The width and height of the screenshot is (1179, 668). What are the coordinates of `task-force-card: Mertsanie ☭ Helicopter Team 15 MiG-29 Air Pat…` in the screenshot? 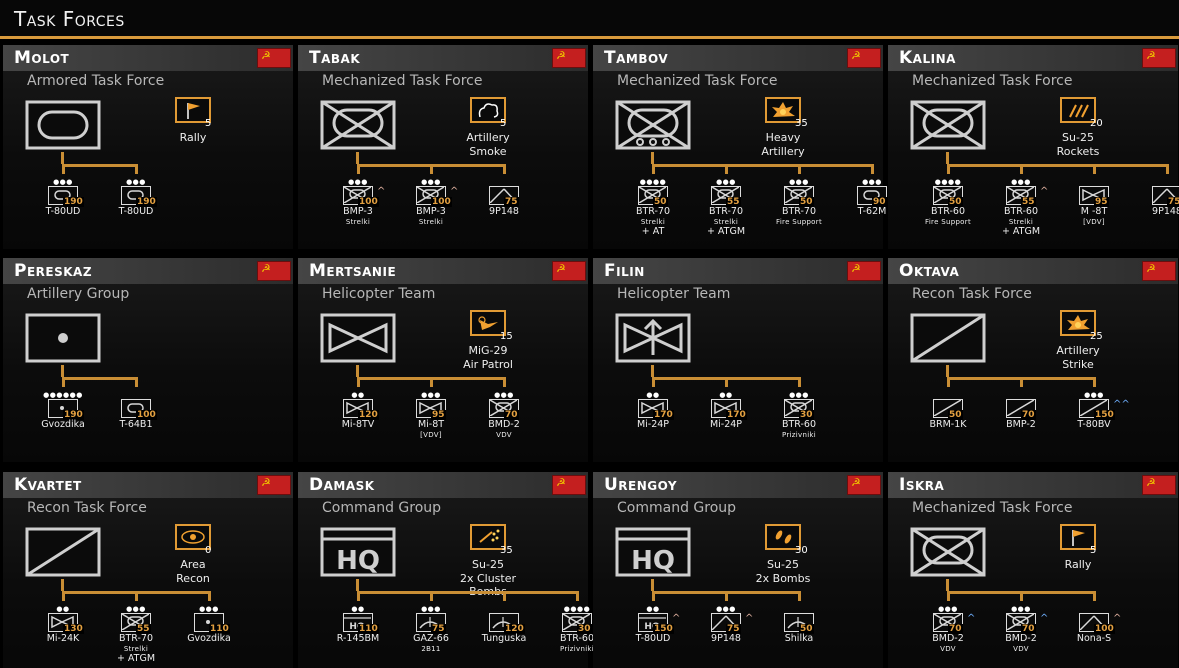 It's located at (443, 360).